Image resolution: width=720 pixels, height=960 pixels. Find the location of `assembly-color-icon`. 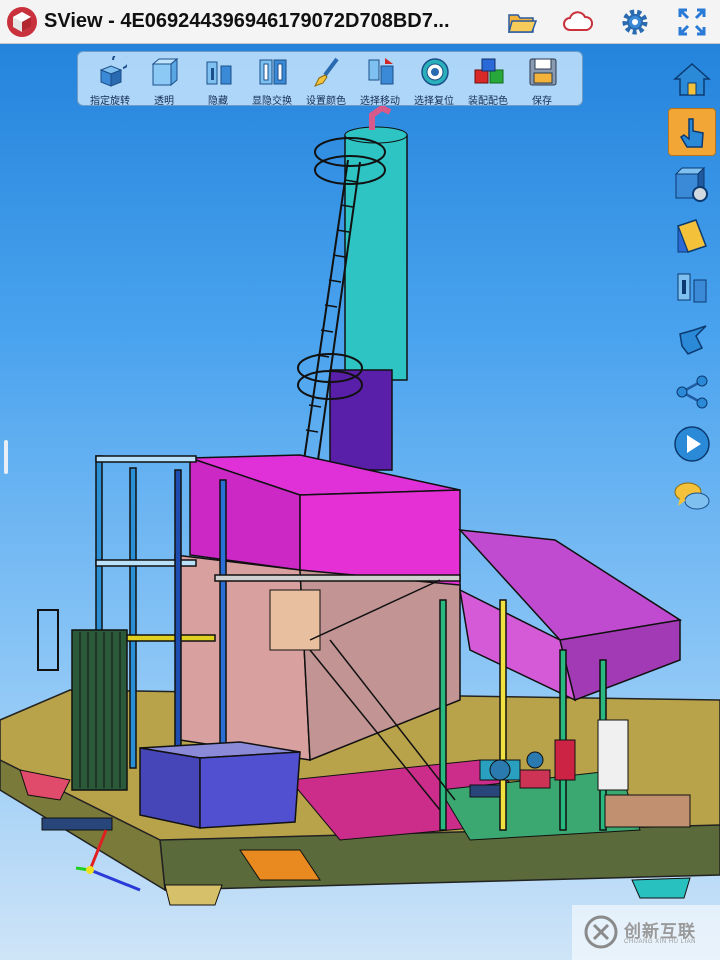

assembly-color-icon is located at coordinates (489, 71).